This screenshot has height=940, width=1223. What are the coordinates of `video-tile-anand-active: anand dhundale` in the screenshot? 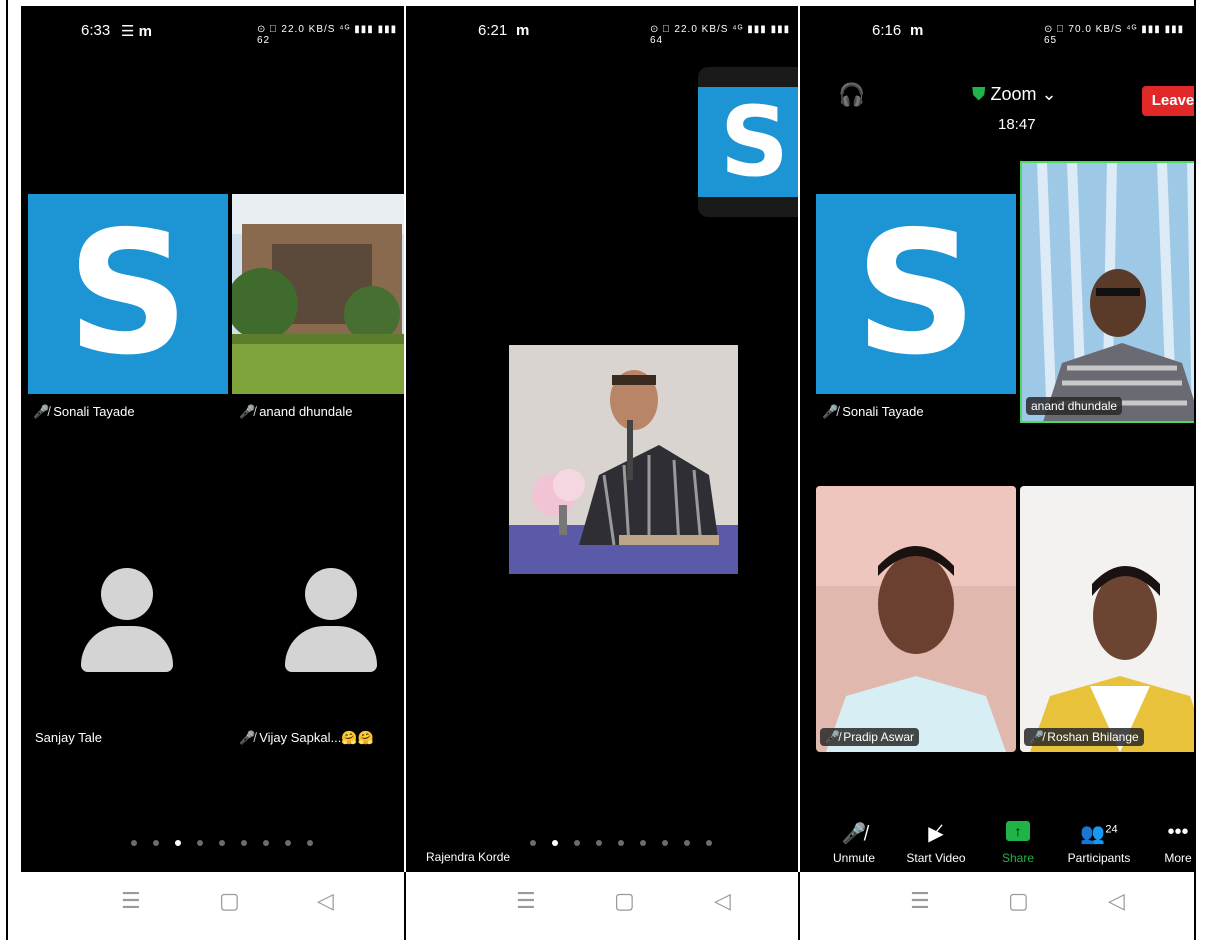 It's located at (1107, 292).